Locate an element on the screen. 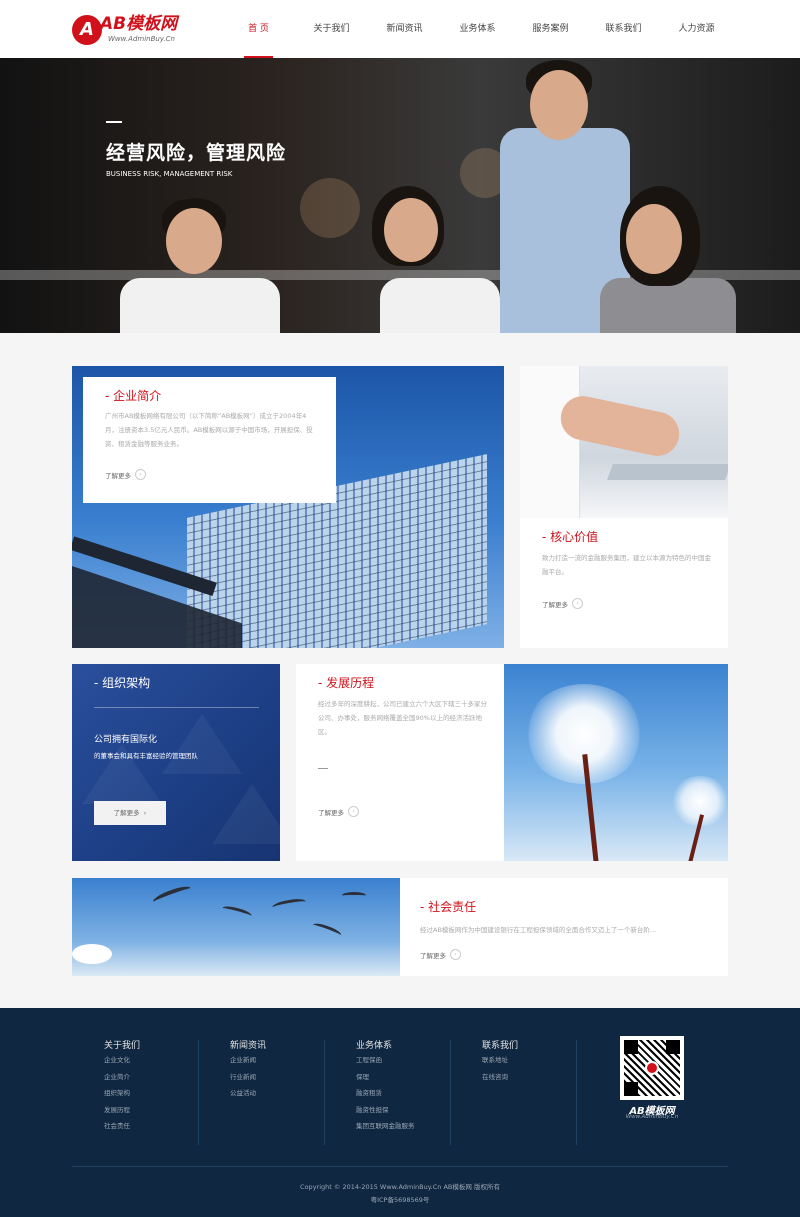  logo-subtext: Www.AdminBuy.Cn is located at coordinates (141, 39).